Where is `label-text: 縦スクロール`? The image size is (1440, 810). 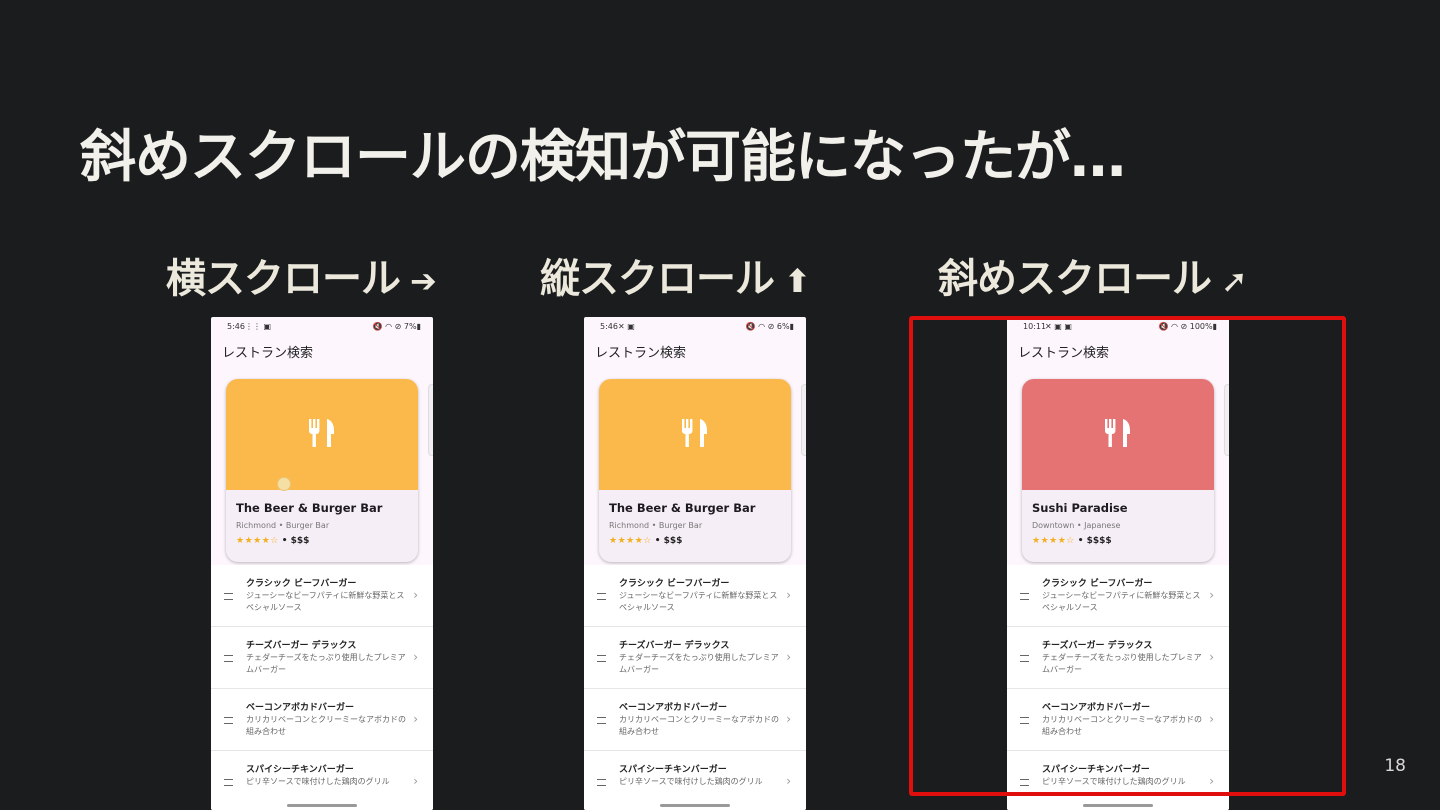 label-text: 縦スクロール is located at coordinates (657, 279).